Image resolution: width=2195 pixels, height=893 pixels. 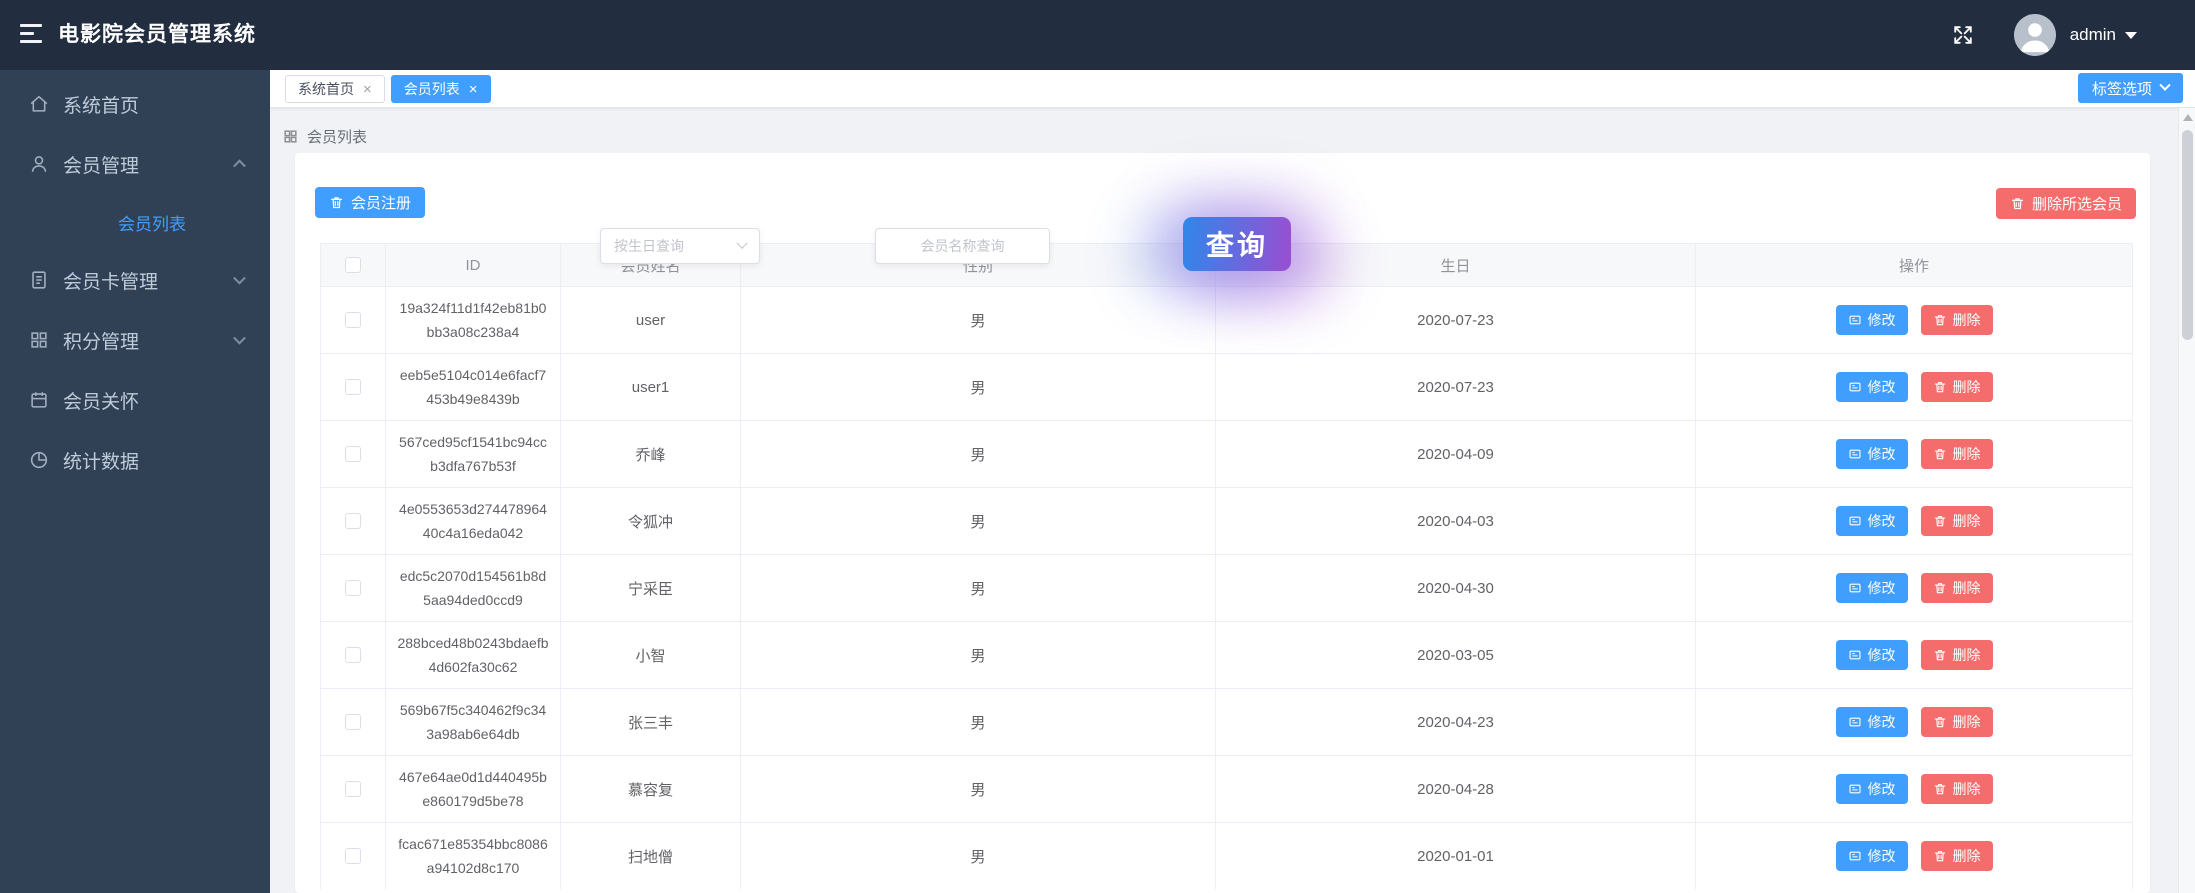 What do you see at coordinates (39, 280) in the screenshot?
I see `card-icon` at bounding box center [39, 280].